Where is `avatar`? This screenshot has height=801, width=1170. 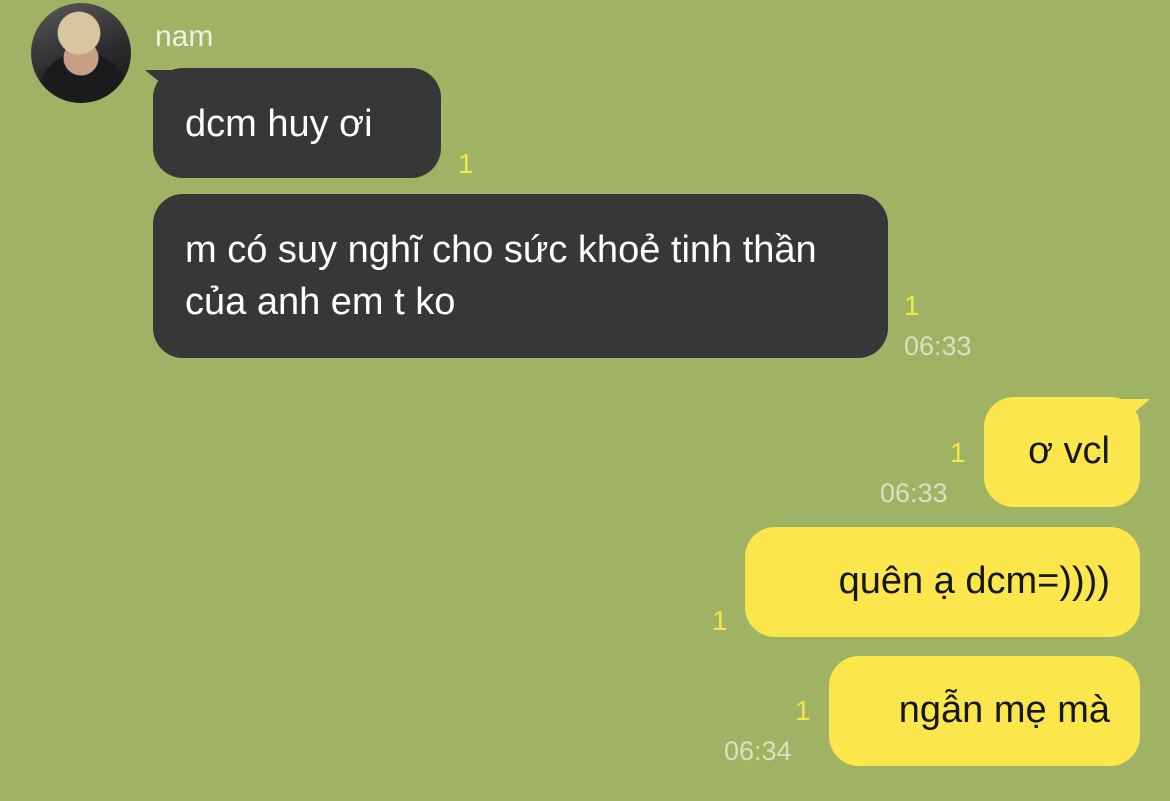 avatar is located at coordinates (81, 53).